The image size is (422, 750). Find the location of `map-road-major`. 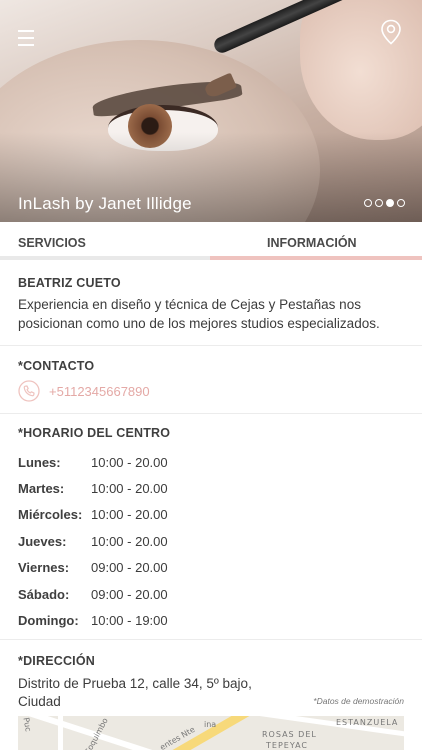

map-road-major is located at coordinates (198, 733).